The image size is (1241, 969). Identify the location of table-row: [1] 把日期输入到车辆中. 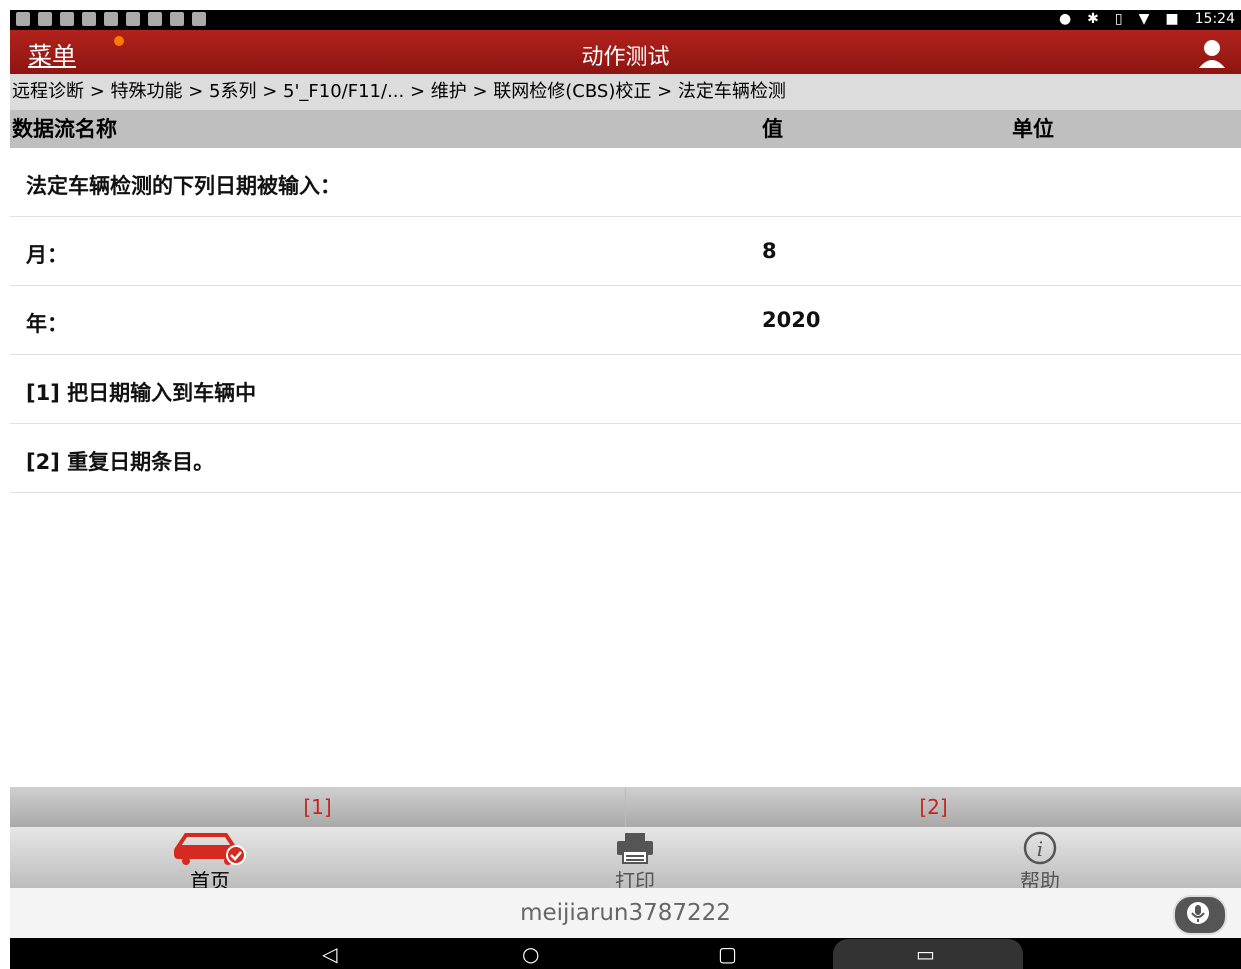
(625, 389).